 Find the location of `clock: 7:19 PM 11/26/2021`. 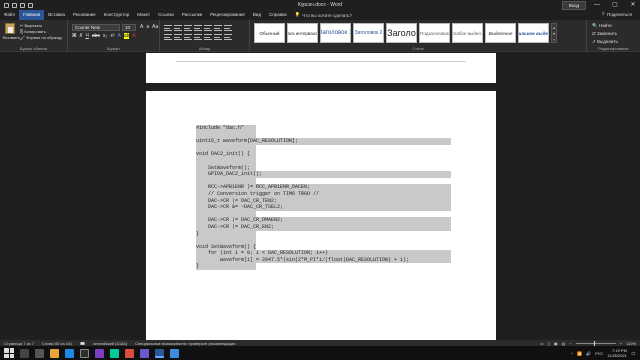

clock: 7:19 PM 11/26/2021 is located at coordinates (617, 353).